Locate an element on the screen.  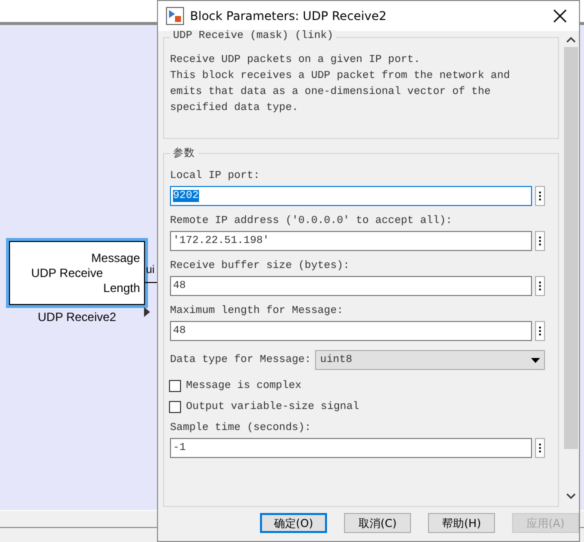
description-text: emits that data as a one-dimensional vector of the is located at coordinates (331, 92).